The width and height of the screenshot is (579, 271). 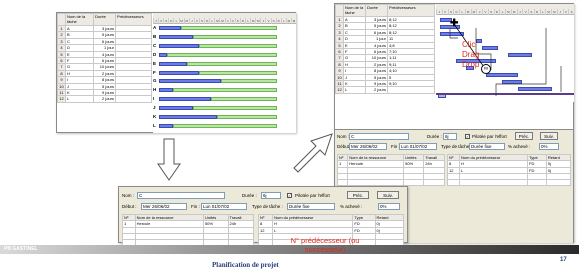 What do you see at coordinates (224, 18) in the screenshot?
I see `gantt-timescale: JVSDLMMJVSDLMMJVSDLMMJVSDLMM` at bounding box center [224, 18].